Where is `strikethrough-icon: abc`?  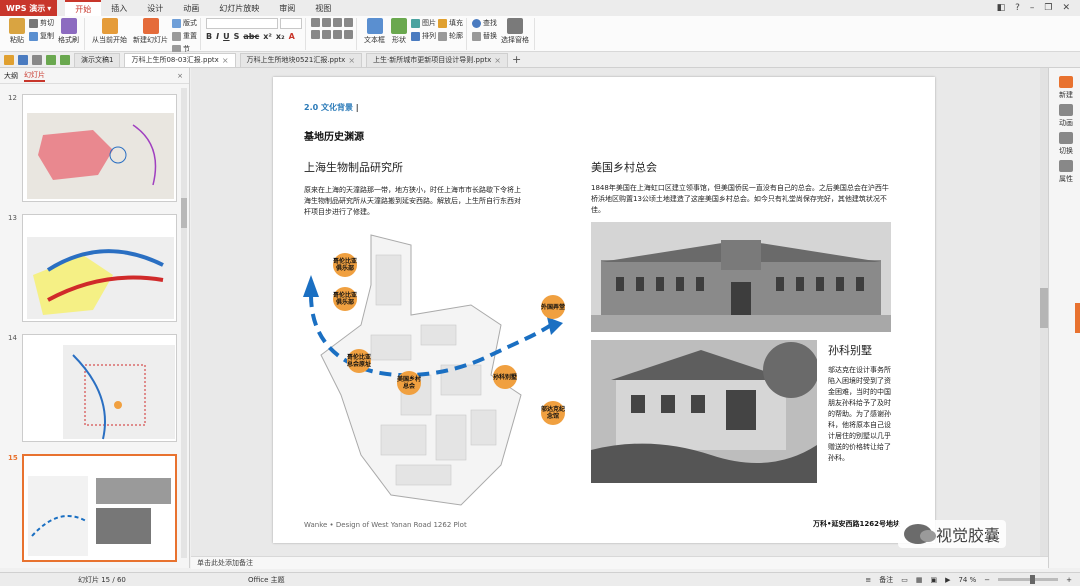
strikethrough-icon: abc is located at coordinates (251, 36).